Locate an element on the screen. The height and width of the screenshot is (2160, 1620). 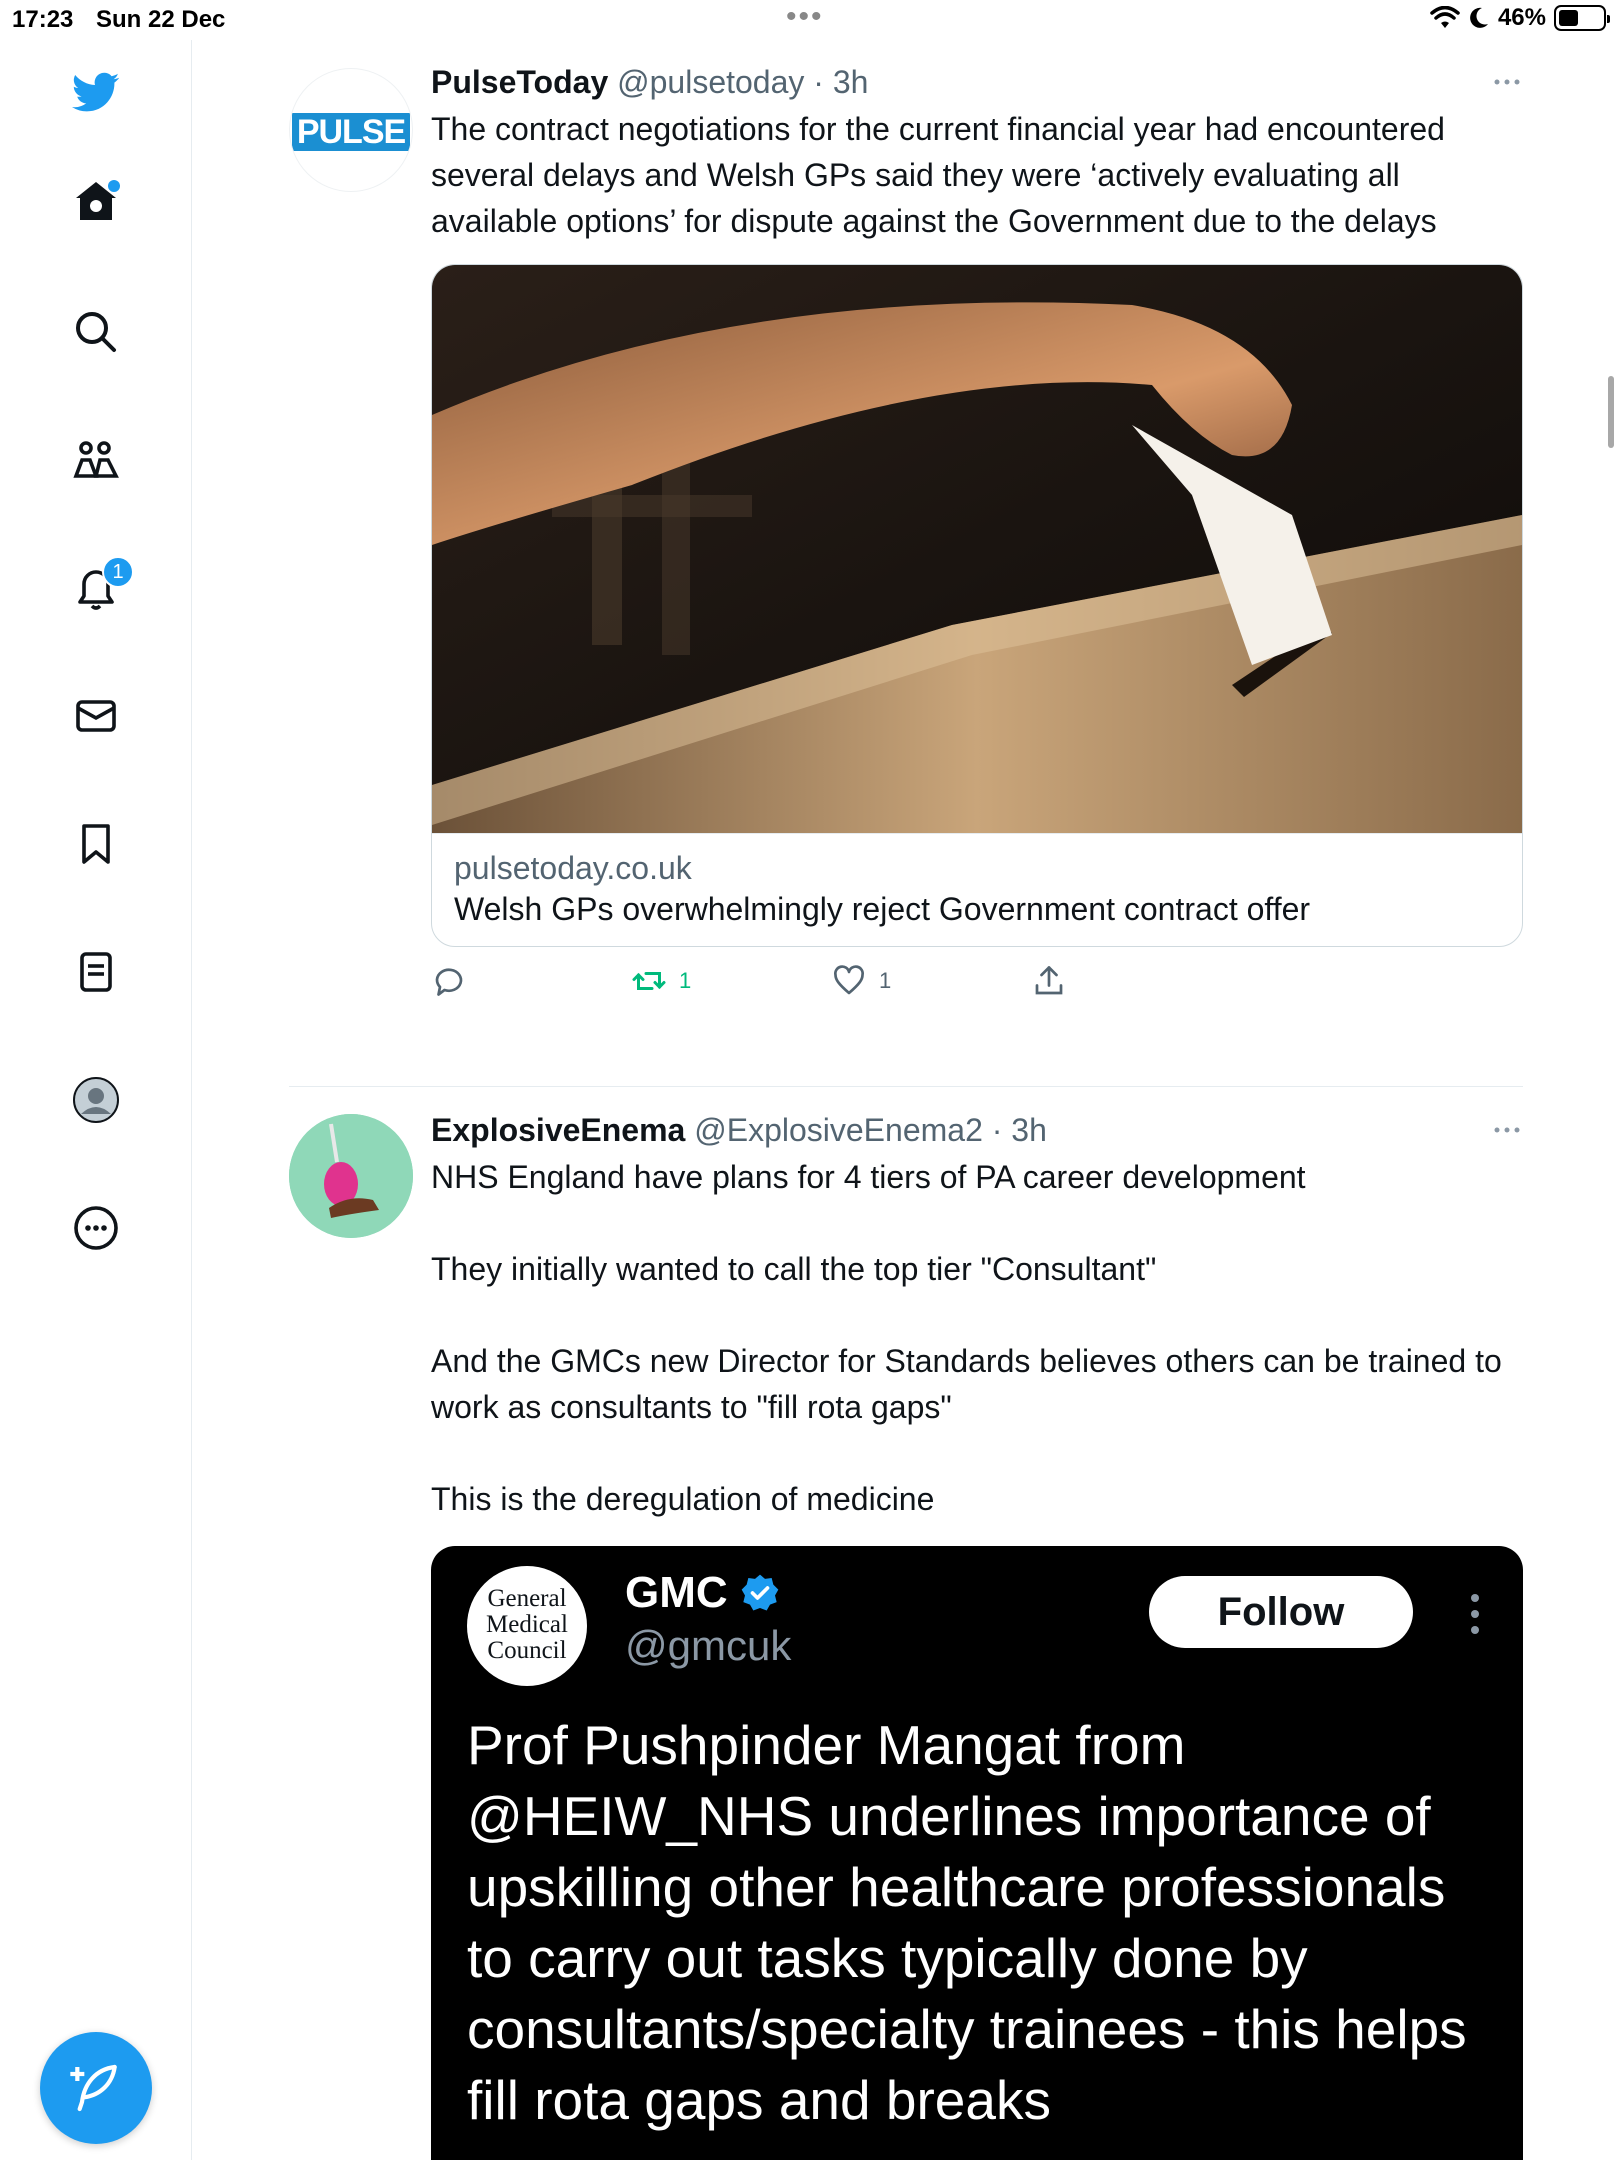
share-icon is located at coordinates (1049, 980).